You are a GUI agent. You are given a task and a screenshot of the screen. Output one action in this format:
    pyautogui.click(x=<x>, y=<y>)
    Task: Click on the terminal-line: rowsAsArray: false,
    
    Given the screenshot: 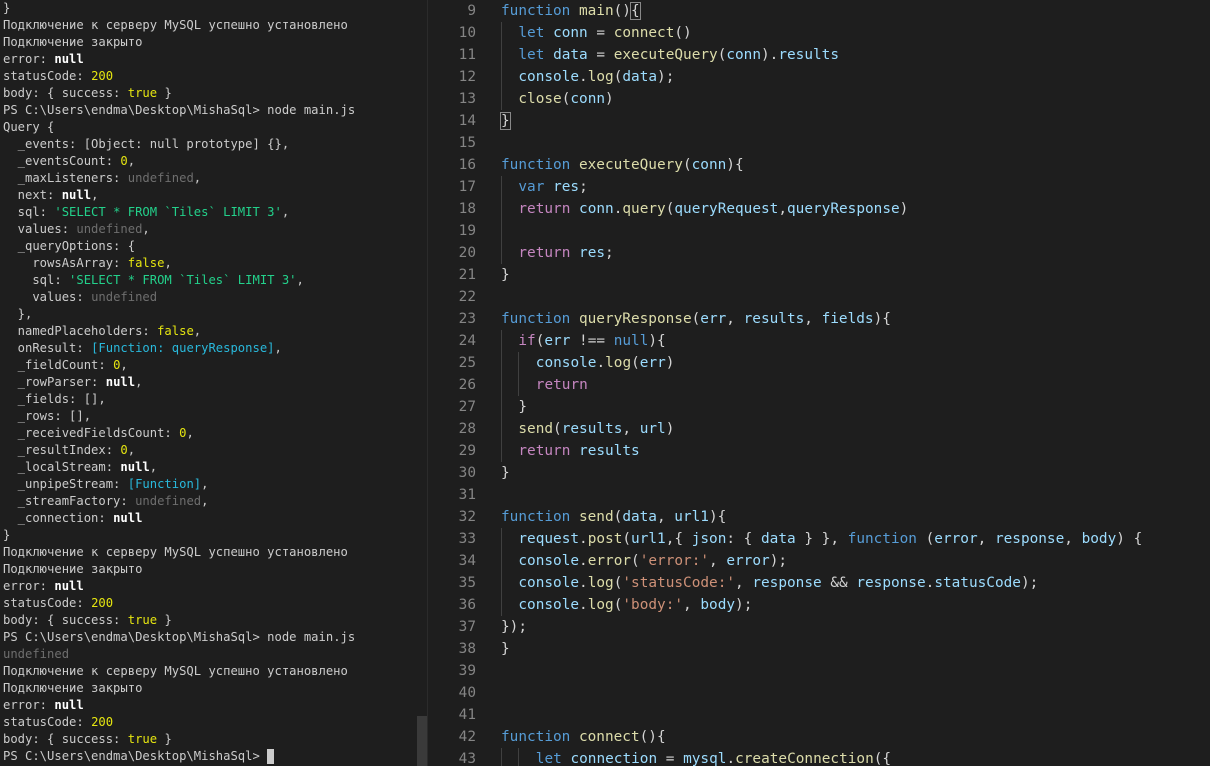 What is the action you would take?
    pyautogui.click(x=208, y=263)
    